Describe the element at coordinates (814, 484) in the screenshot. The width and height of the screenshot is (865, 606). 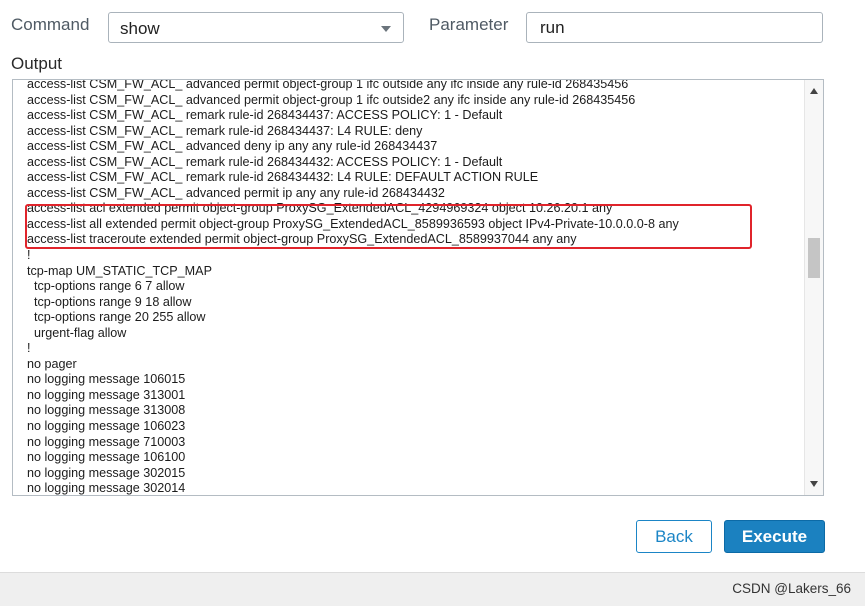
I see `scroll-down-icon` at that location.